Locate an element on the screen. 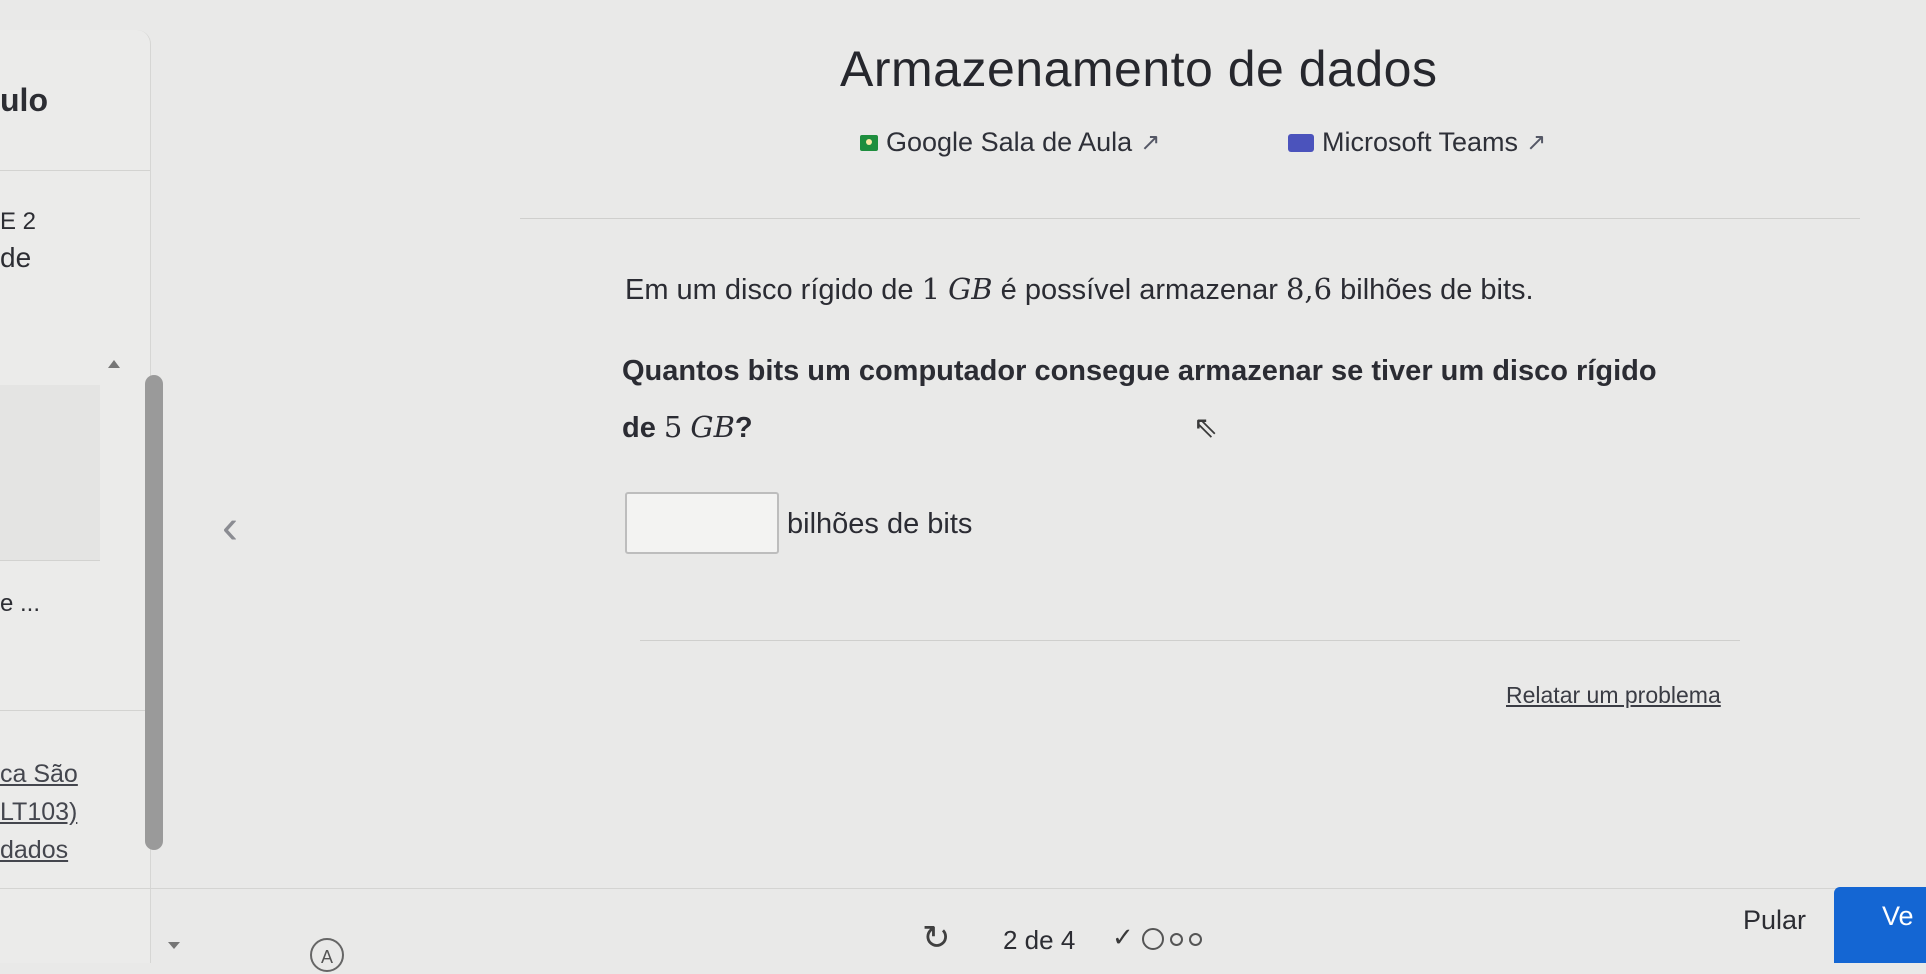 The width and height of the screenshot is (1926, 974). sidebar: ulo E 2 de e ... ca São LT103) dados is located at coordinates (75, 496).